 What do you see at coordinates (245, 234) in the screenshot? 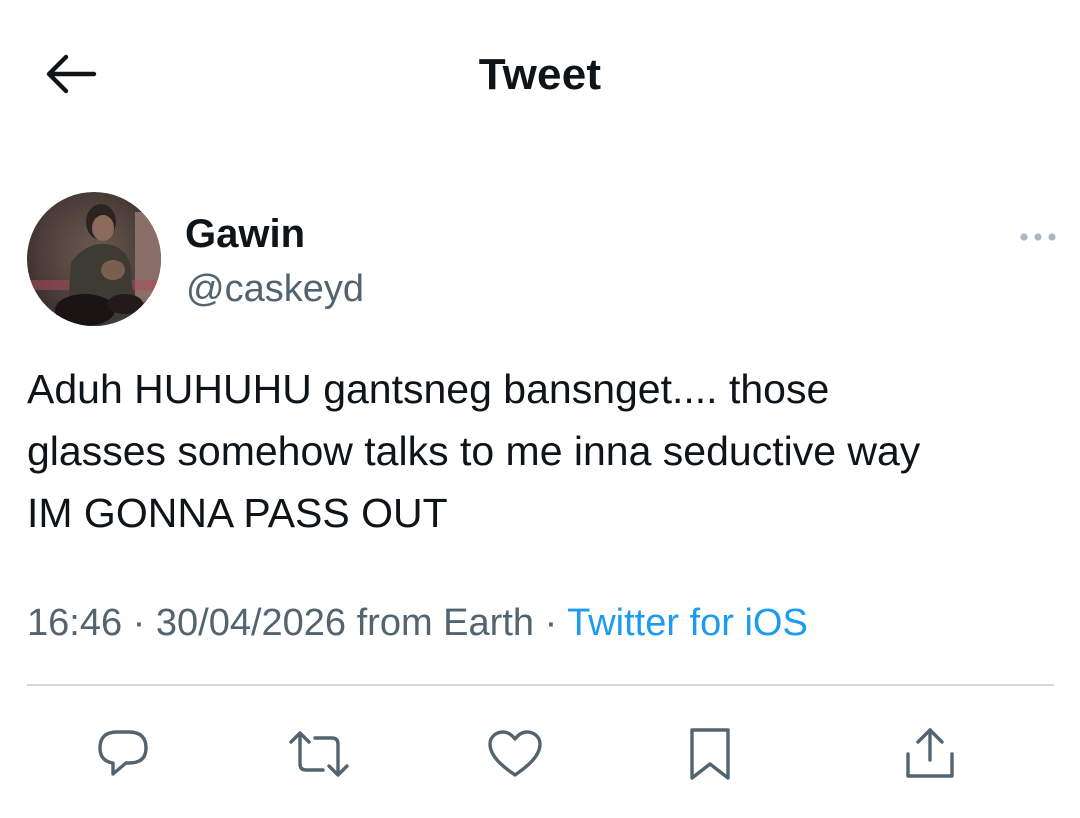
I see `author-display-name: Gawin` at bounding box center [245, 234].